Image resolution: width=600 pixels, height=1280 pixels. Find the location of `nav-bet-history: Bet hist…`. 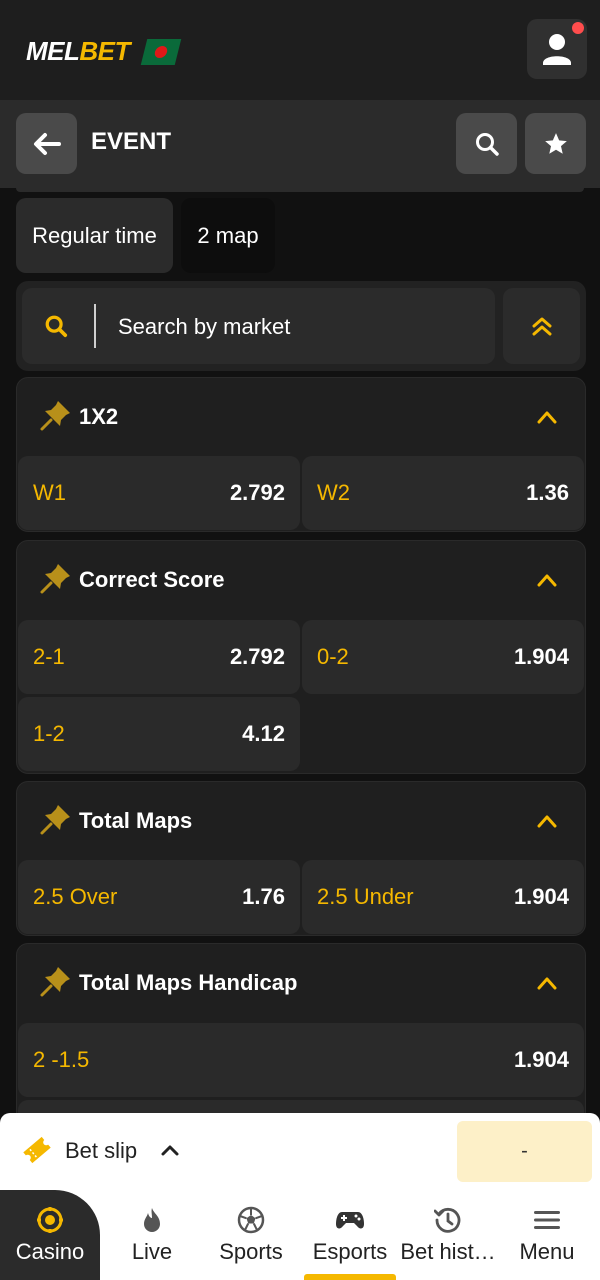

nav-bet-history: Bet hist… is located at coordinates (448, 1235).